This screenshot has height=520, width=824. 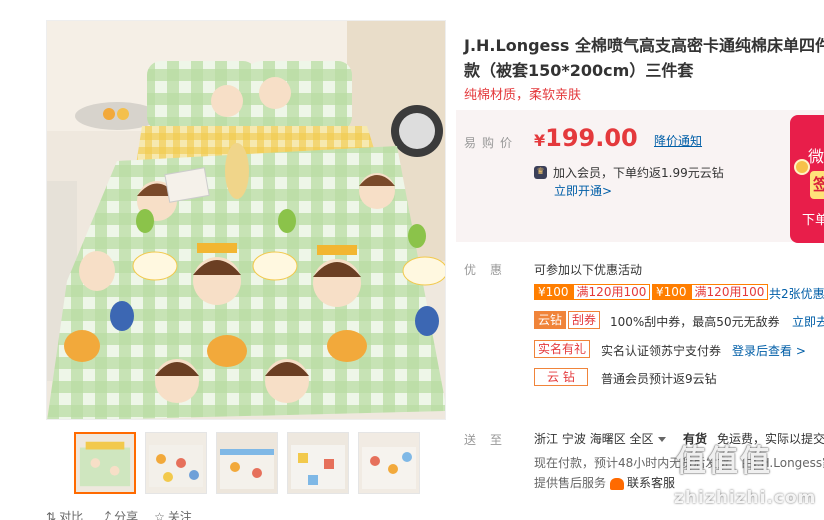 What do you see at coordinates (173, 514) in the screenshot?
I see `follow-button: ☆ 关注` at bounding box center [173, 514].